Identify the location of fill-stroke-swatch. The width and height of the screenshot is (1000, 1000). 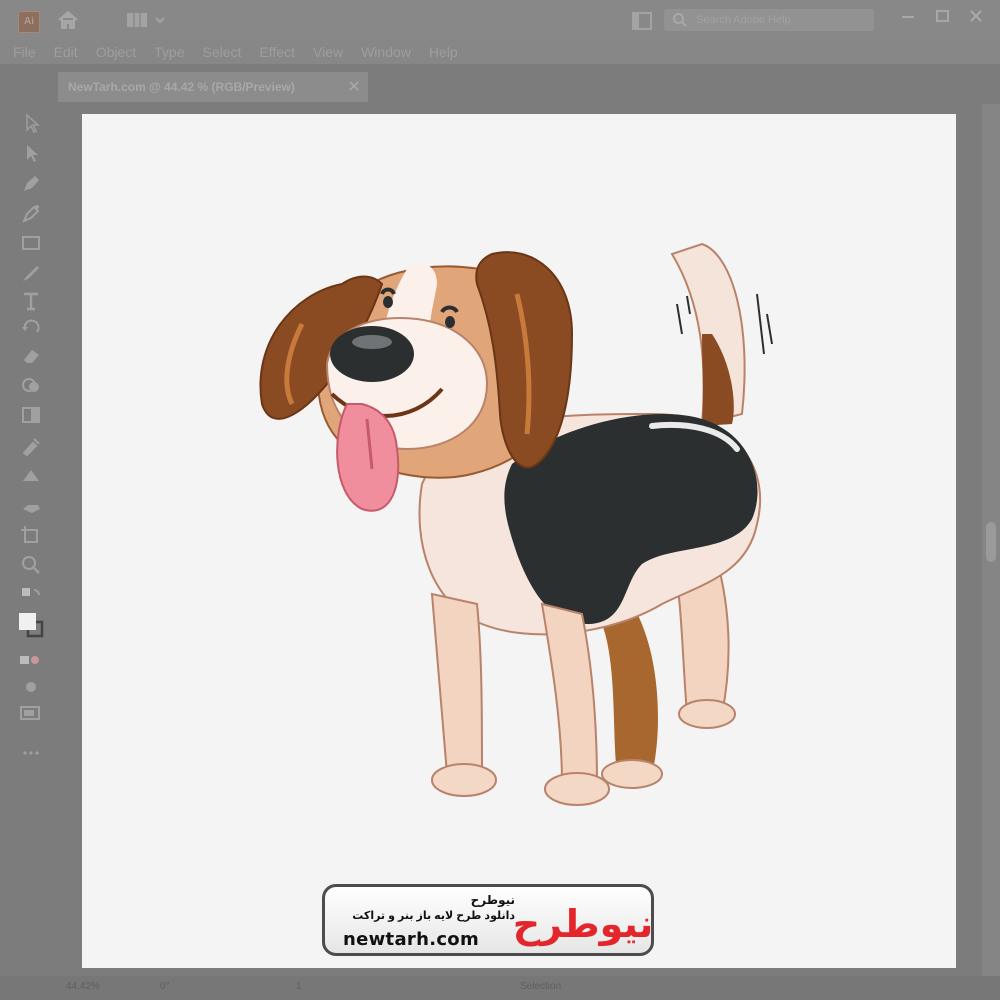
(31, 626).